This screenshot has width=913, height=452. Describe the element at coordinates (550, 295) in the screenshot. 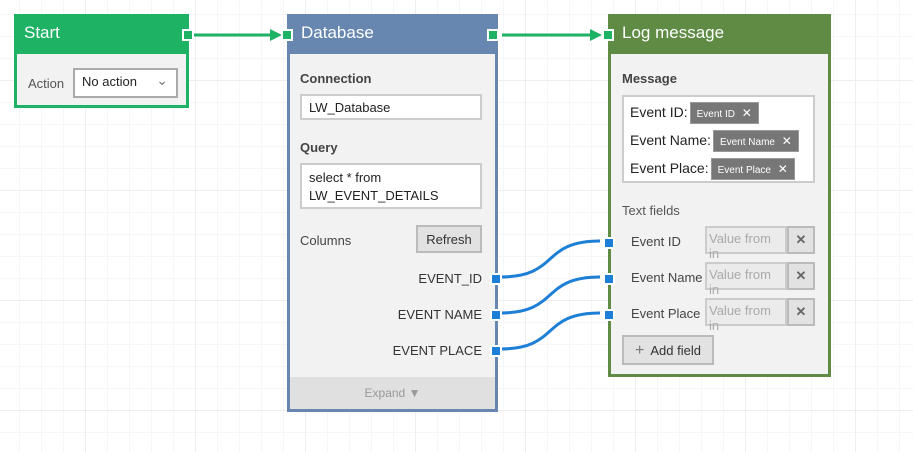

I see `data-link-event-name` at that location.